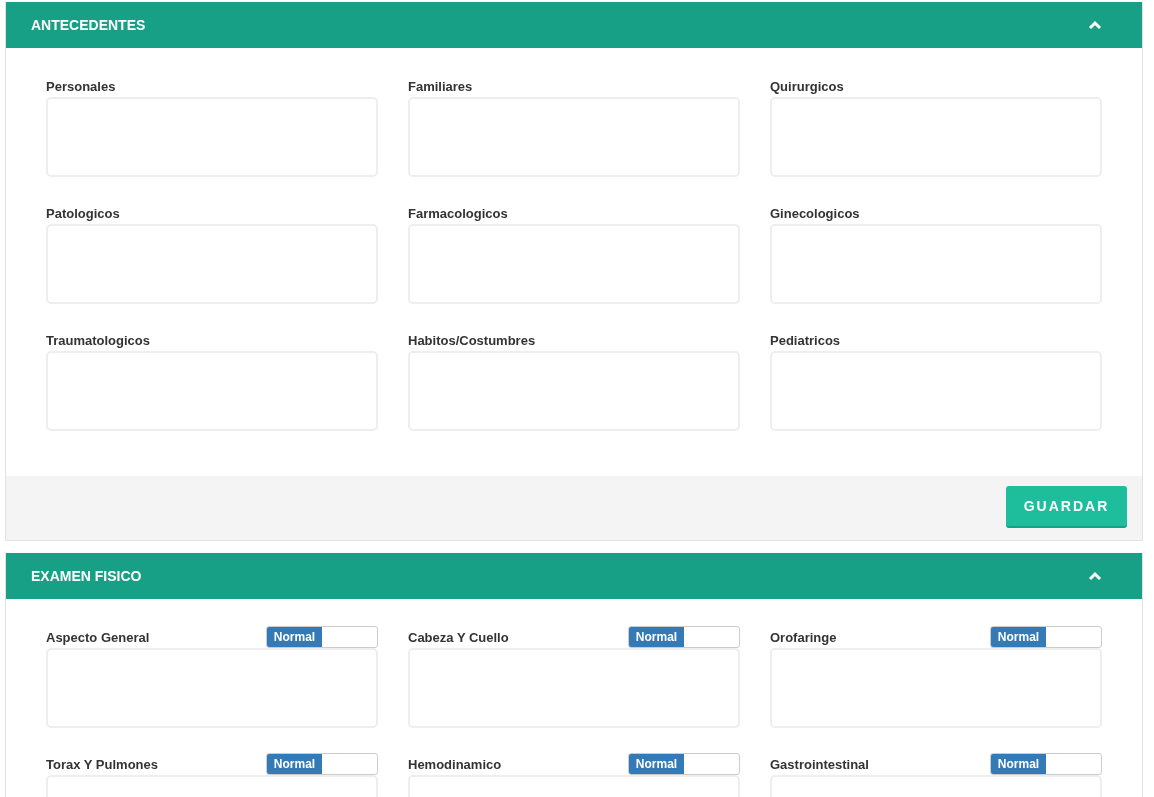 Image resolution: width=1154 pixels, height=797 pixels. Describe the element at coordinates (807, 86) in the screenshot. I see `field-label: Quirurgicos` at that location.